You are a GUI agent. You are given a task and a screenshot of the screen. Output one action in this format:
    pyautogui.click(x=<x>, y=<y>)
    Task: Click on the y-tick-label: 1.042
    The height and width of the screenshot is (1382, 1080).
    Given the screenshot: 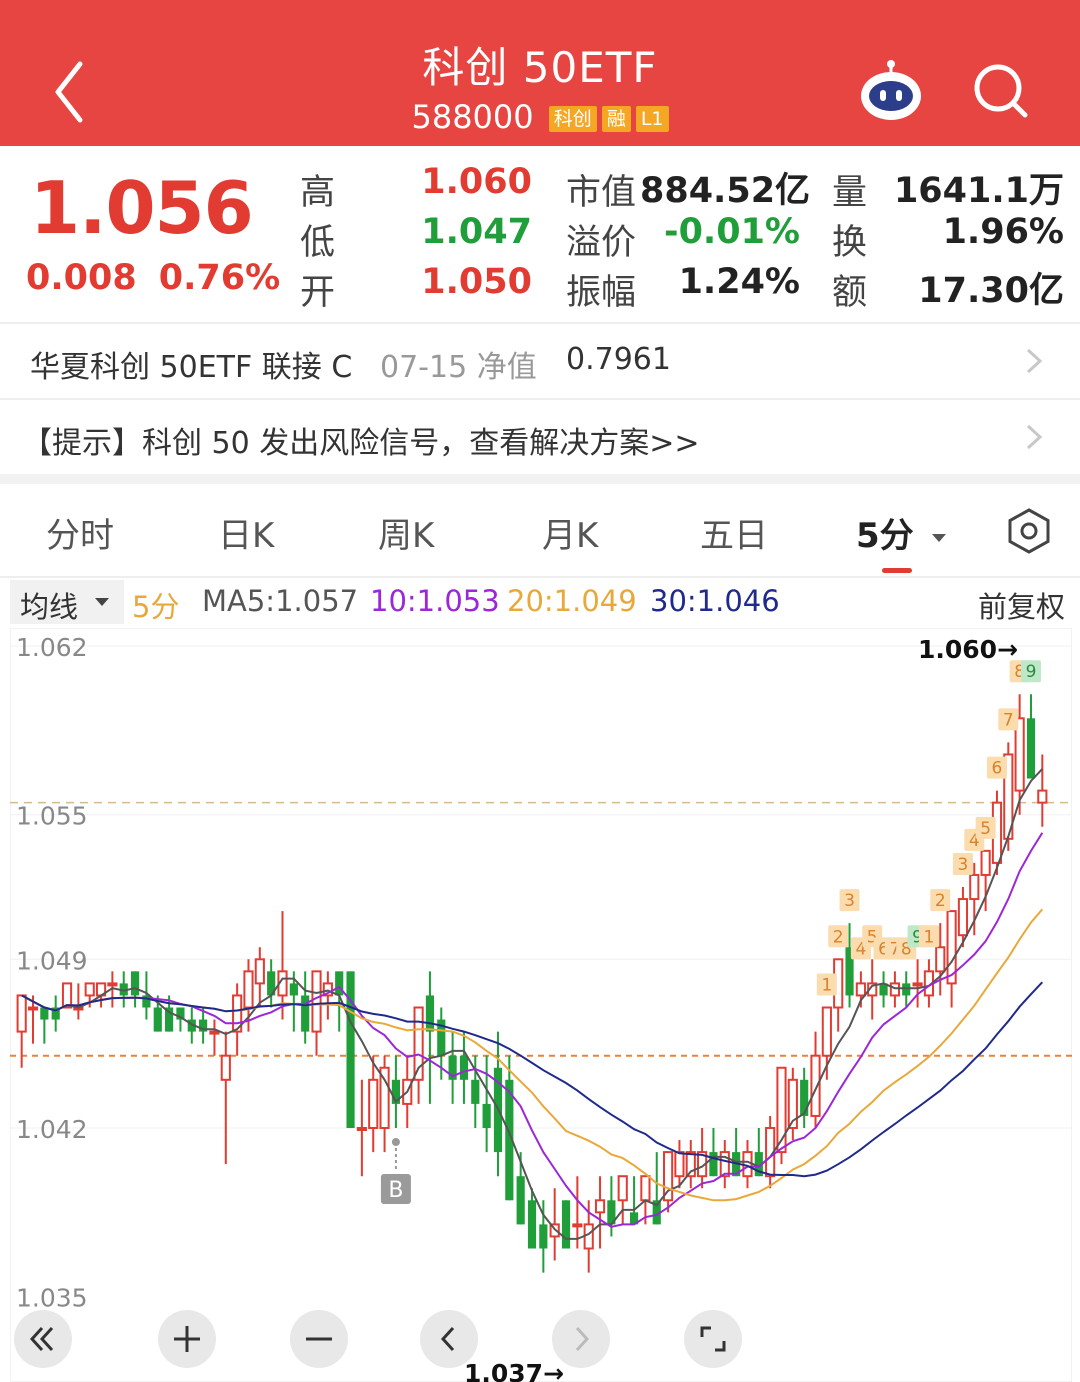 What is the action you would take?
    pyautogui.click(x=52, y=1129)
    